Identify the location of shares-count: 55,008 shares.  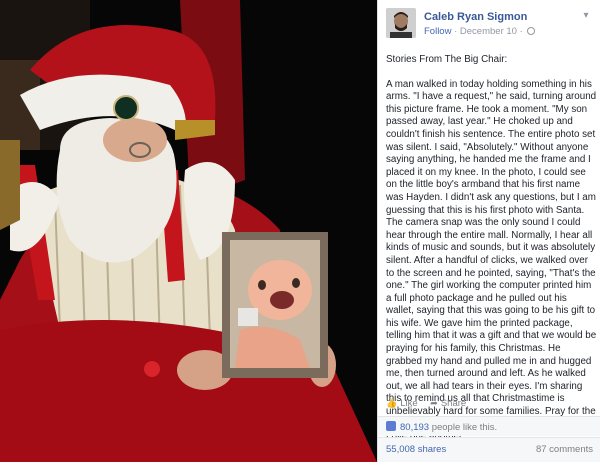
(416, 449).